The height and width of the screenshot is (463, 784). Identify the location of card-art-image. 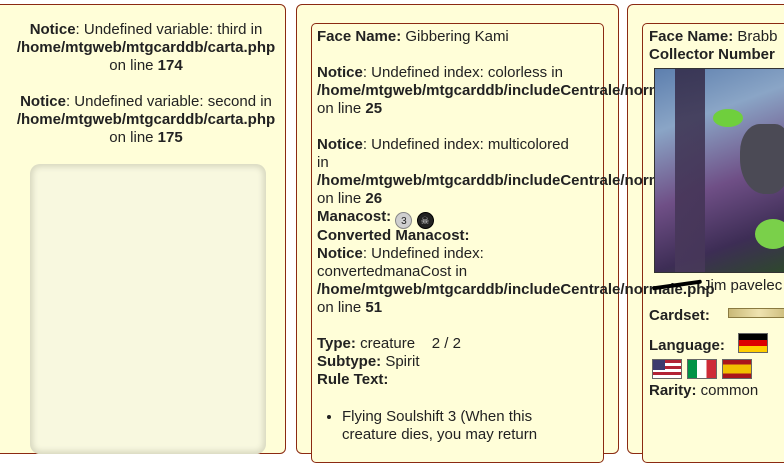
(719, 170).